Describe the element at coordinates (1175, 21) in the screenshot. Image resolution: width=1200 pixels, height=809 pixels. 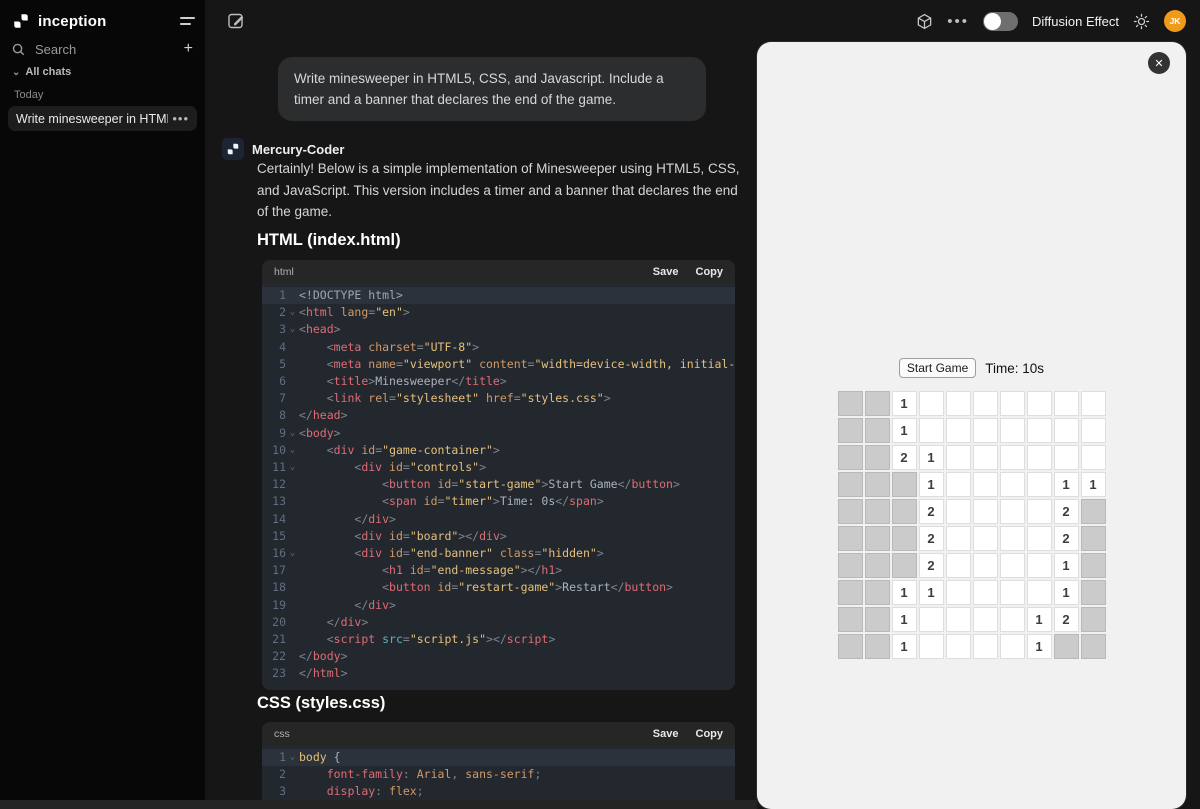
I see `user-avatar: JK` at that location.